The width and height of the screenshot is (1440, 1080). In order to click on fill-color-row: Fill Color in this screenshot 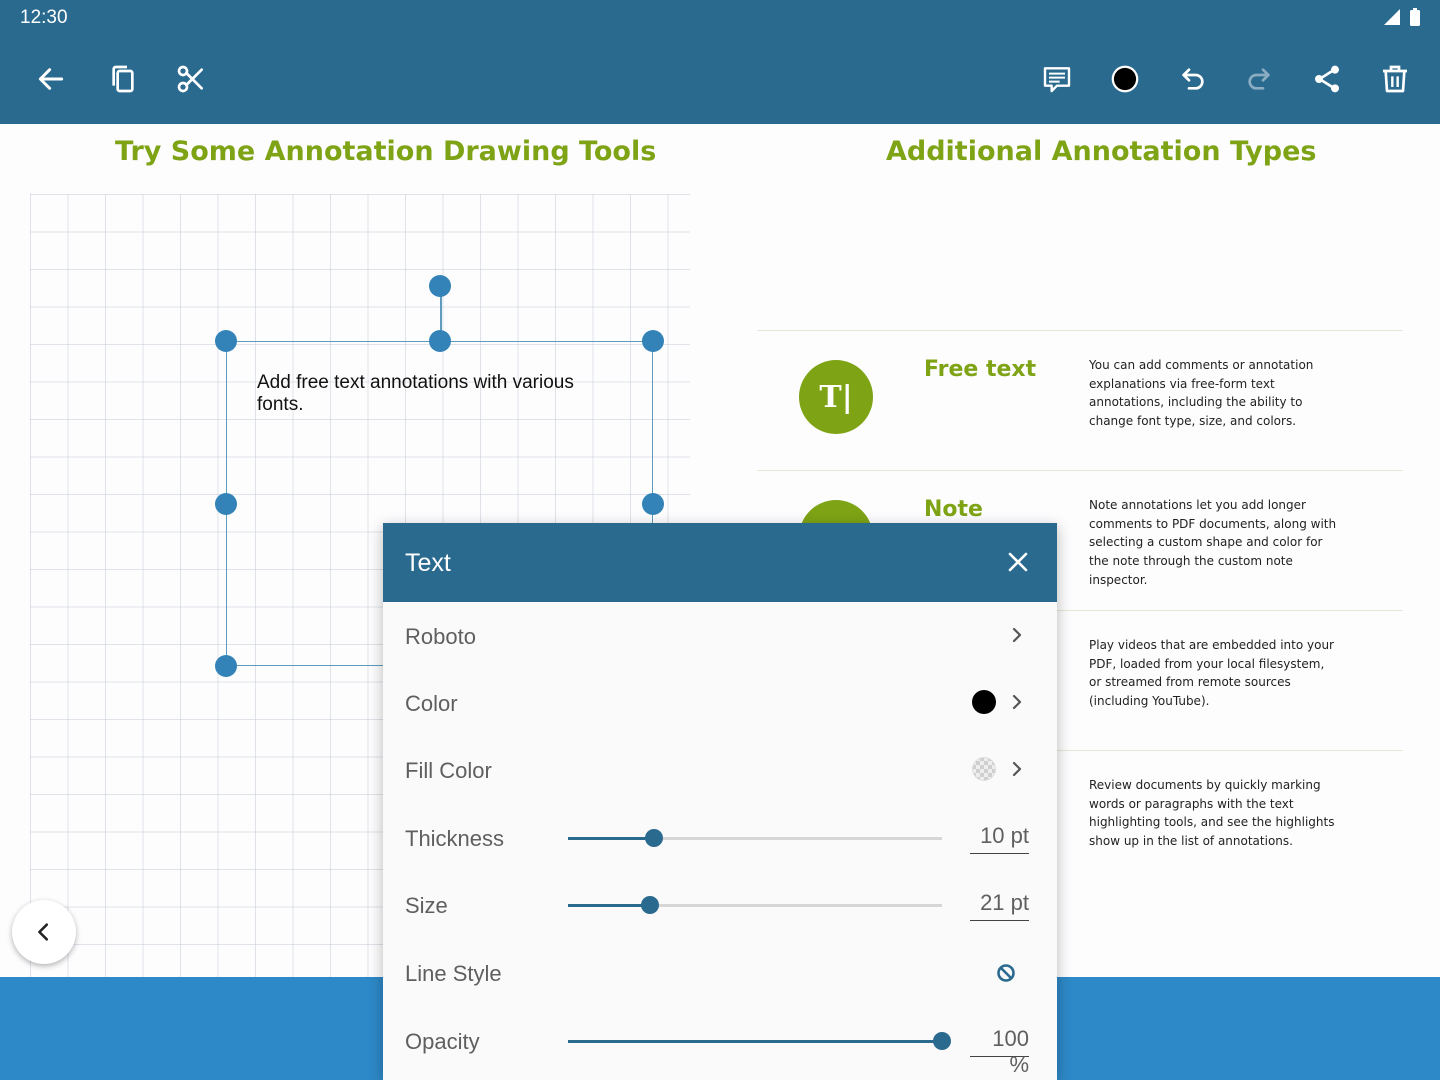, I will do `click(720, 769)`.